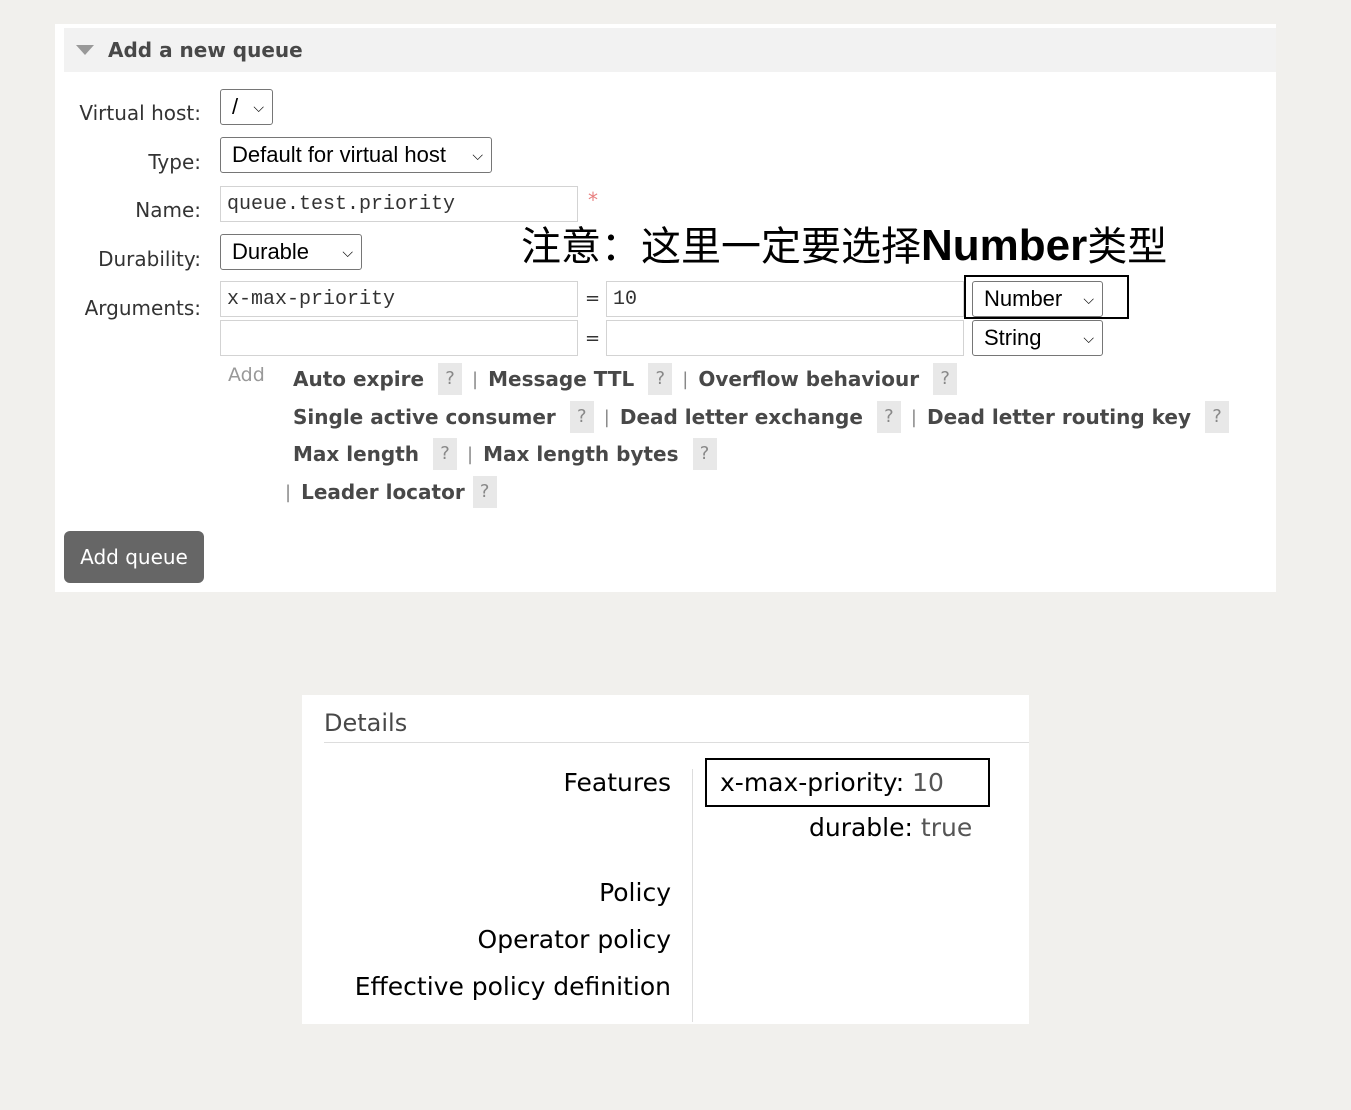 Image resolution: width=1351 pixels, height=1110 pixels. I want to click on argument-links-row-3: Max length ? | Max length bytes ?, so click(505, 454).